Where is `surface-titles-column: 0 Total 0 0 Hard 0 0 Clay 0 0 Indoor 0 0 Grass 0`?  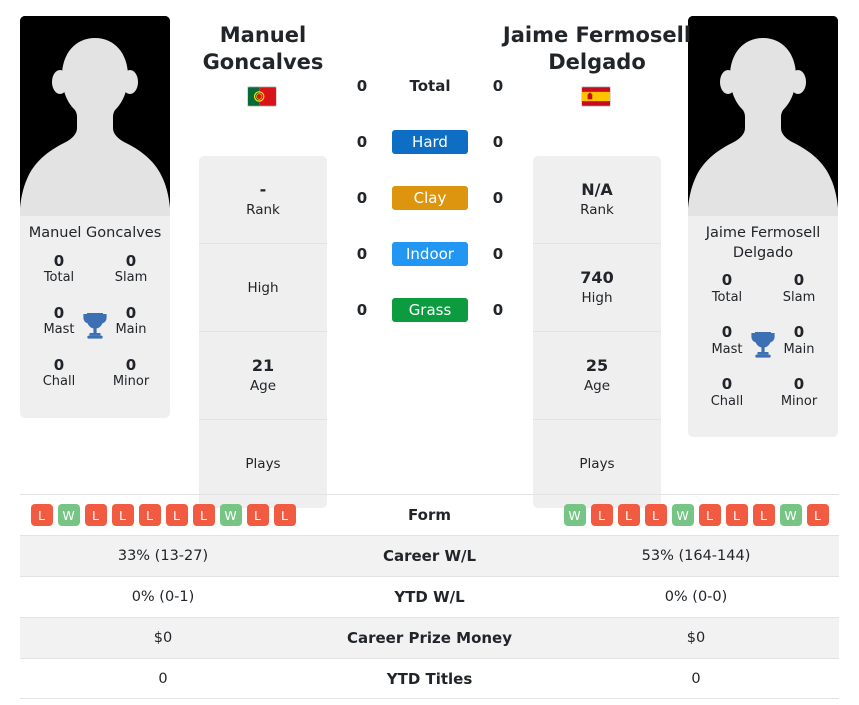
surface-titles-column: 0 Total 0 0 Hard 0 0 Clay 0 0 Indoor 0 0 Grass 0 is located at coordinates (430, 198).